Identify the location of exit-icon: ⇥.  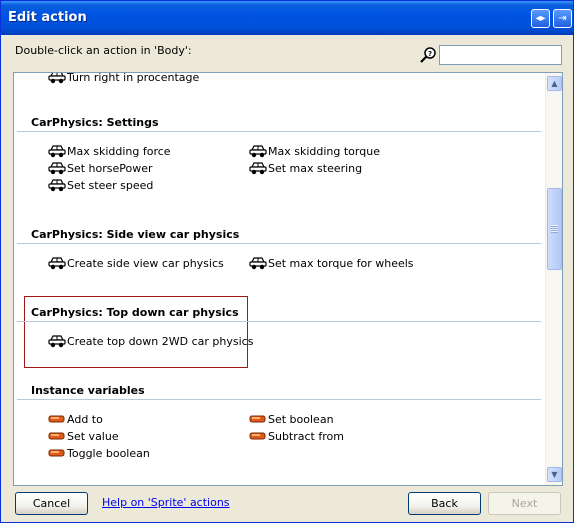
(562, 18).